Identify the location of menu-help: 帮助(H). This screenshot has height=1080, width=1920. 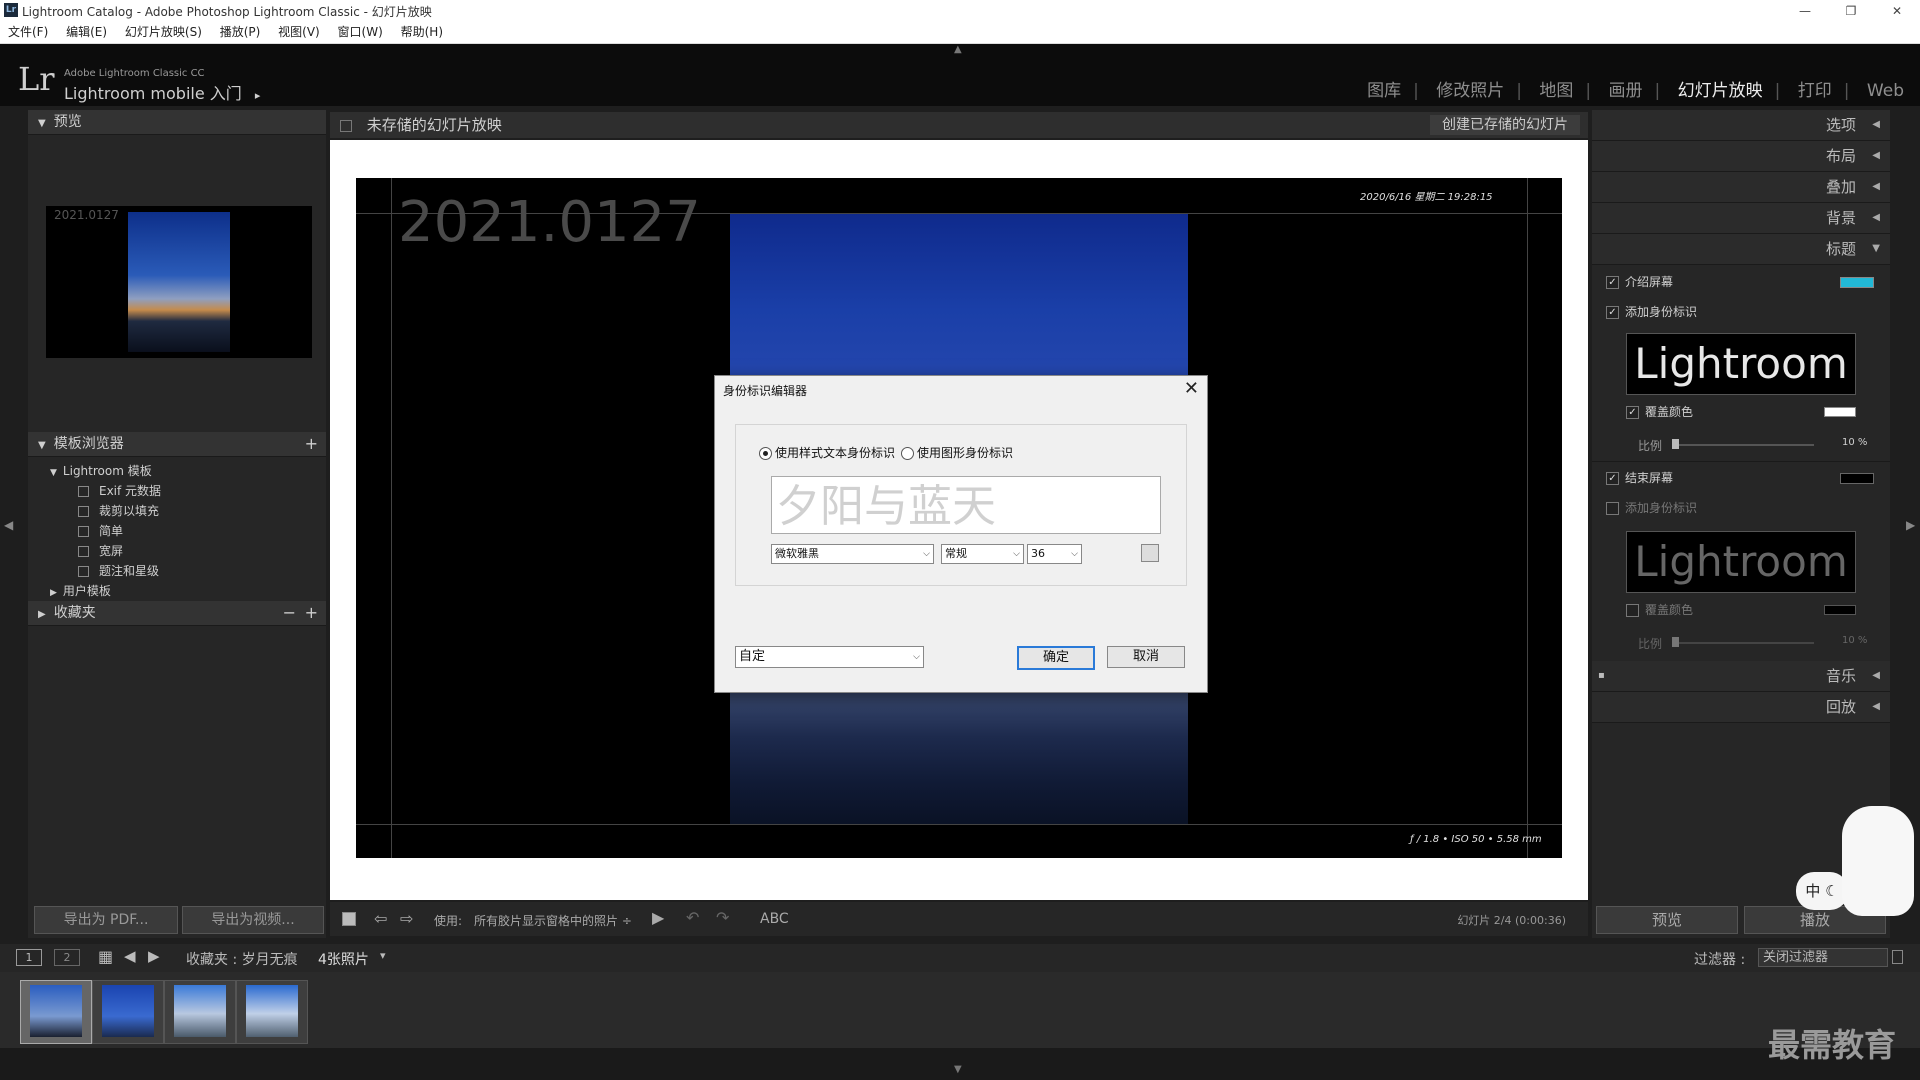
(422, 32).